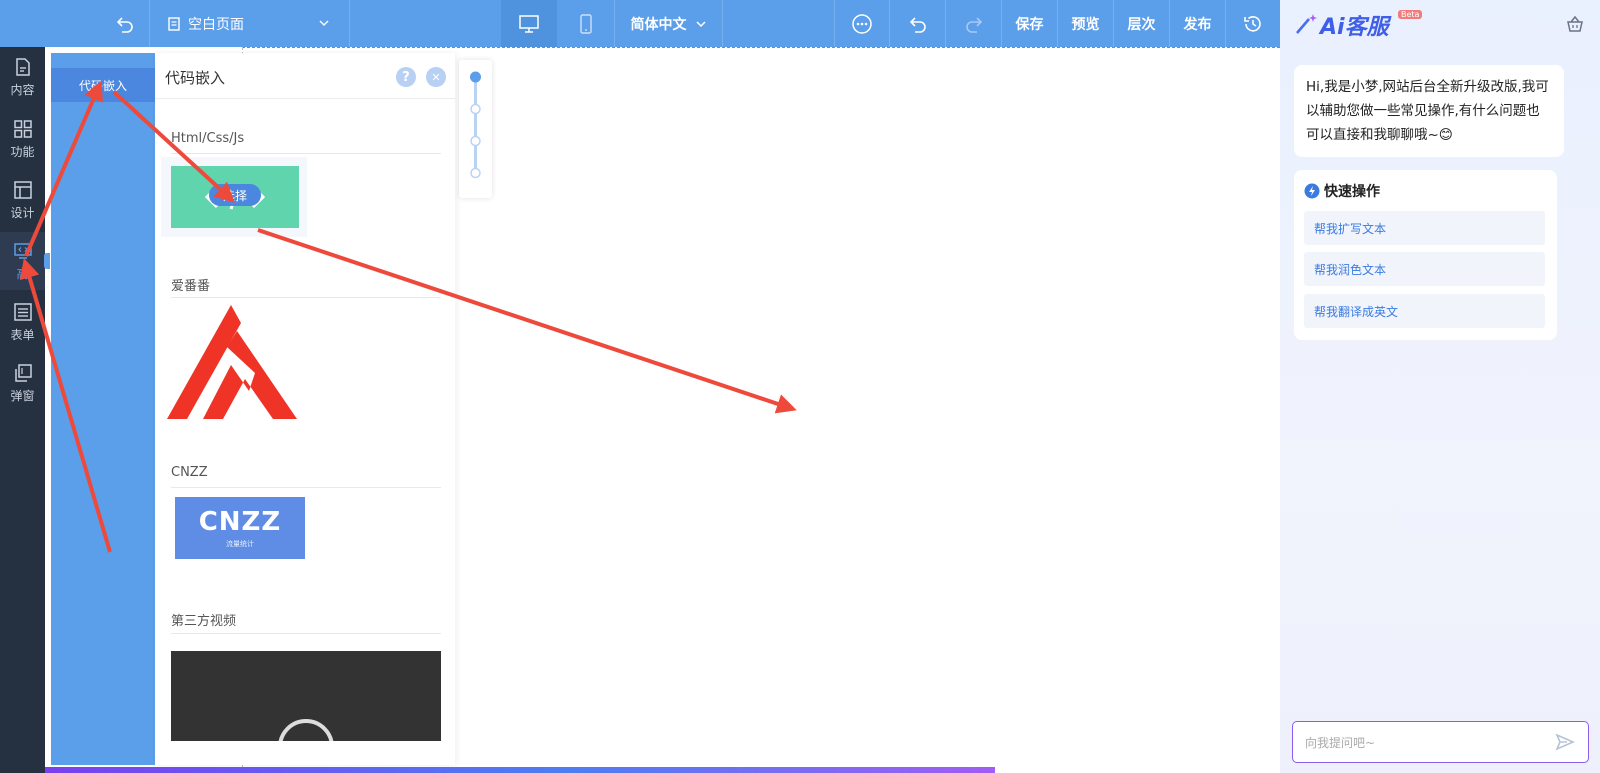 The width and height of the screenshot is (1600, 773). What do you see at coordinates (1142, 23) in the screenshot?
I see `layers-button: 层次` at bounding box center [1142, 23].